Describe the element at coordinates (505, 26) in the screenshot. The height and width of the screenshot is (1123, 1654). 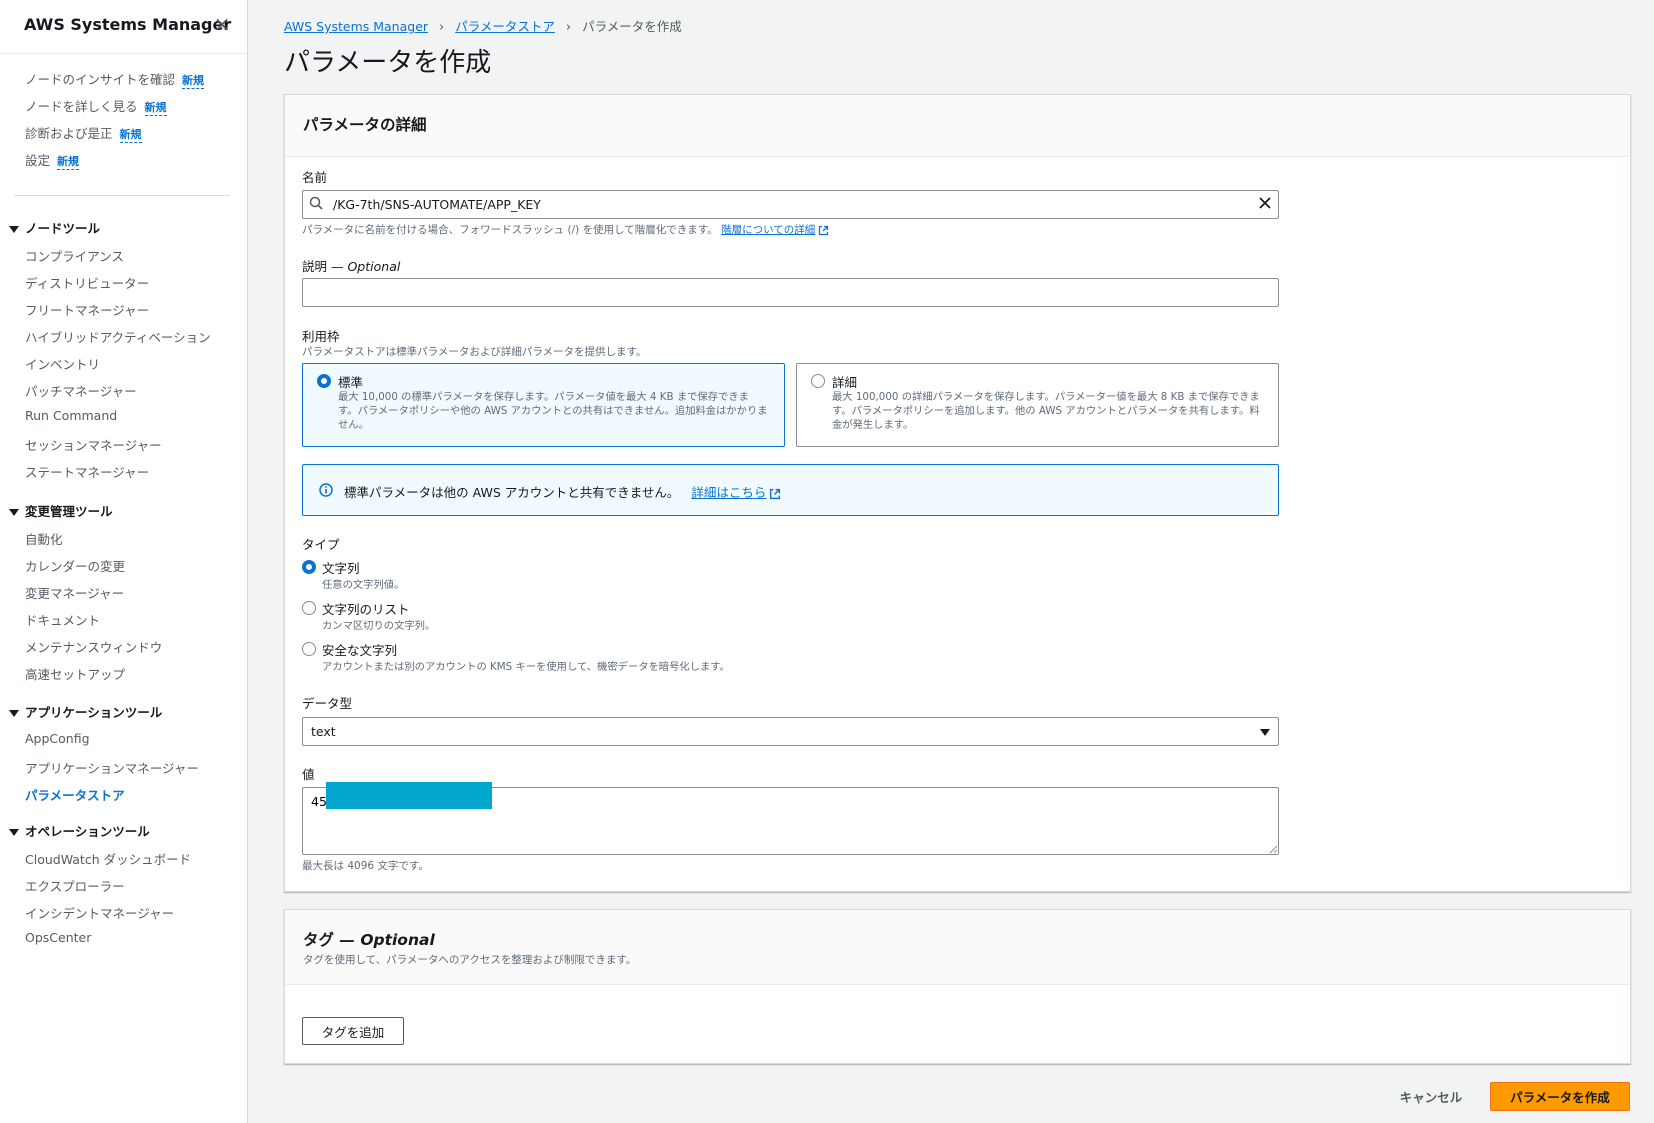
I see `breadcrumb-parameter-store: パラメータストア` at that location.